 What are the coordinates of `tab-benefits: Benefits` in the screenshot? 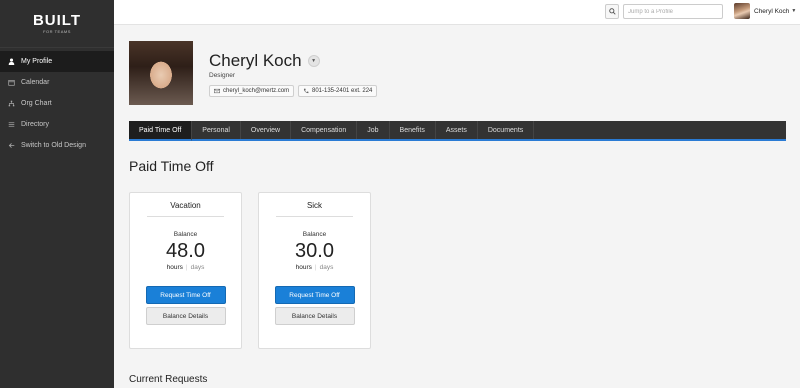 It's located at (413, 130).